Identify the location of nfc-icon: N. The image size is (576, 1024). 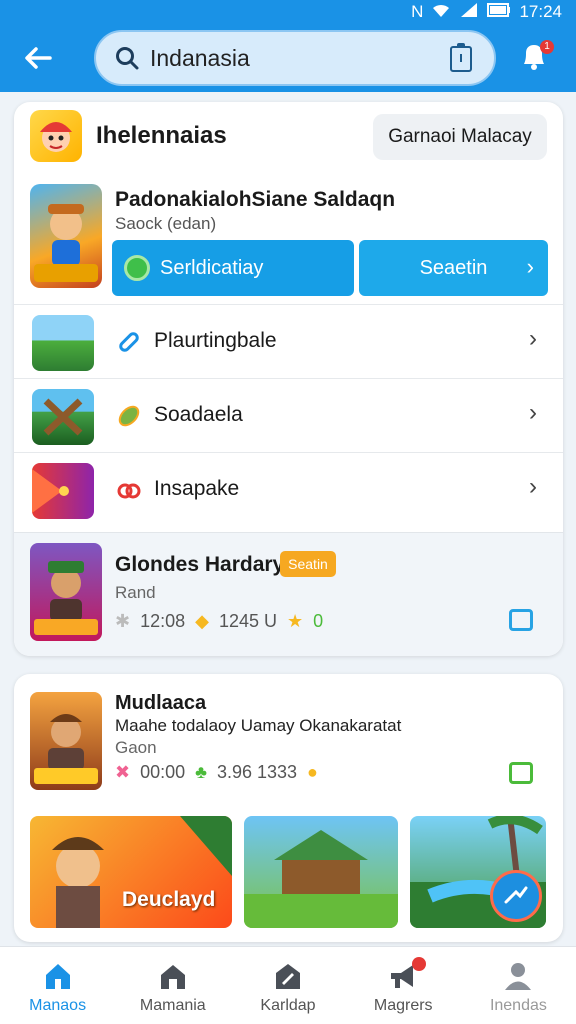
(417, 11).